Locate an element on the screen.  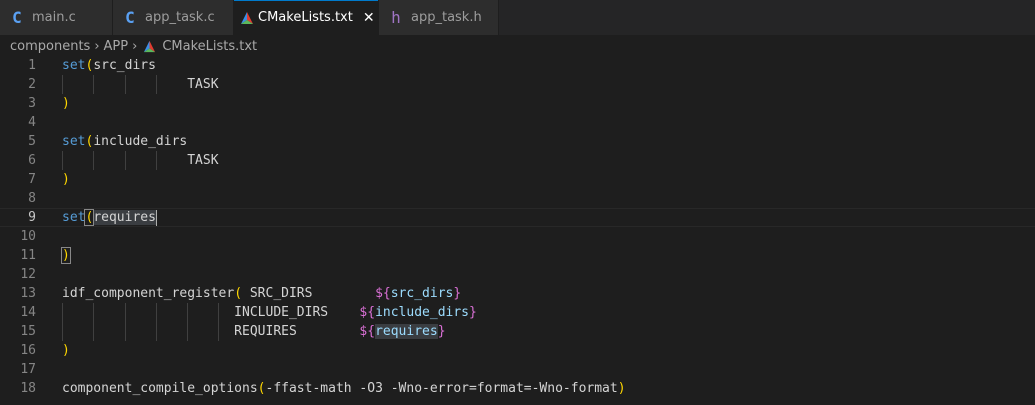
tab-cmakelists: CMakeLists.txt ✕ is located at coordinates (306, 17).